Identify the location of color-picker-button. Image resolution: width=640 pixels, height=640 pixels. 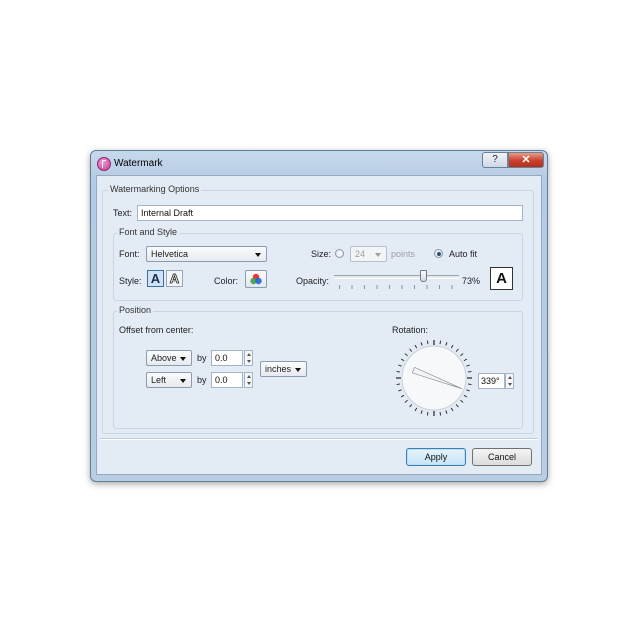
(256, 279).